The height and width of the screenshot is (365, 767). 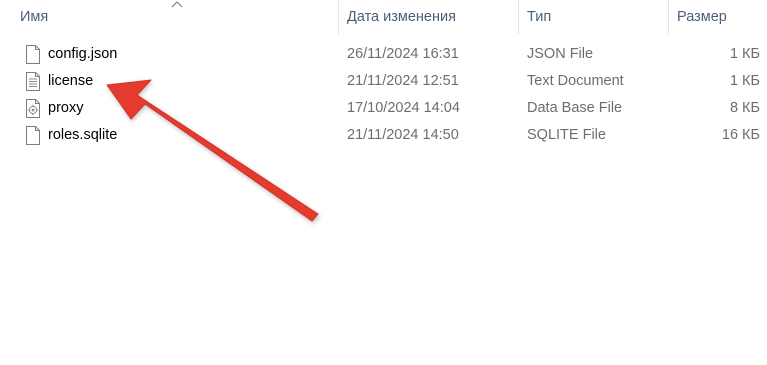 What do you see at coordinates (401, 17) in the screenshot?
I see `column-header-date-modified: Дата изменения` at bounding box center [401, 17].